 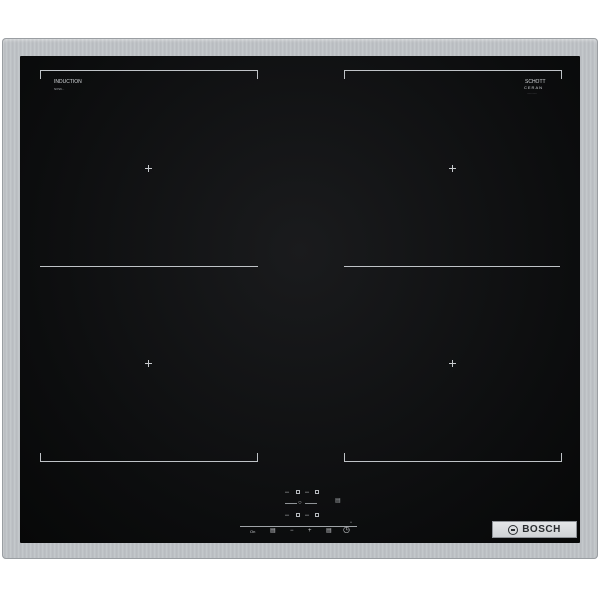 What do you see at coordinates (307, 515) in the screenshot?
I see `zone-select-front-right: ••••` at bounding box center [307, 515].